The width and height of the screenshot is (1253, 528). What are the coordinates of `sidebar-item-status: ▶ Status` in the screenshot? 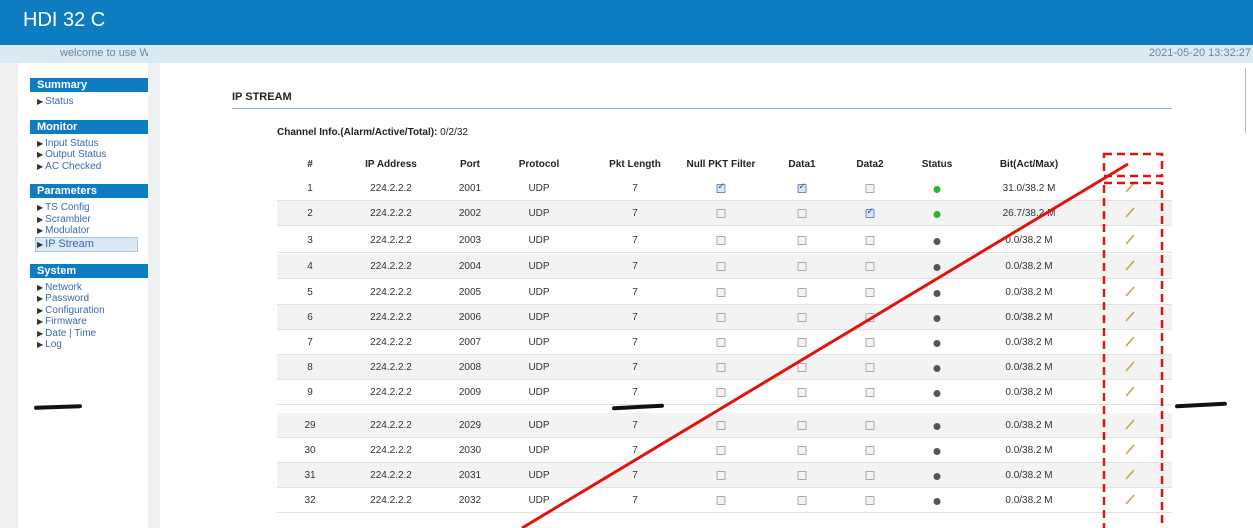 It's located at (92, 102).